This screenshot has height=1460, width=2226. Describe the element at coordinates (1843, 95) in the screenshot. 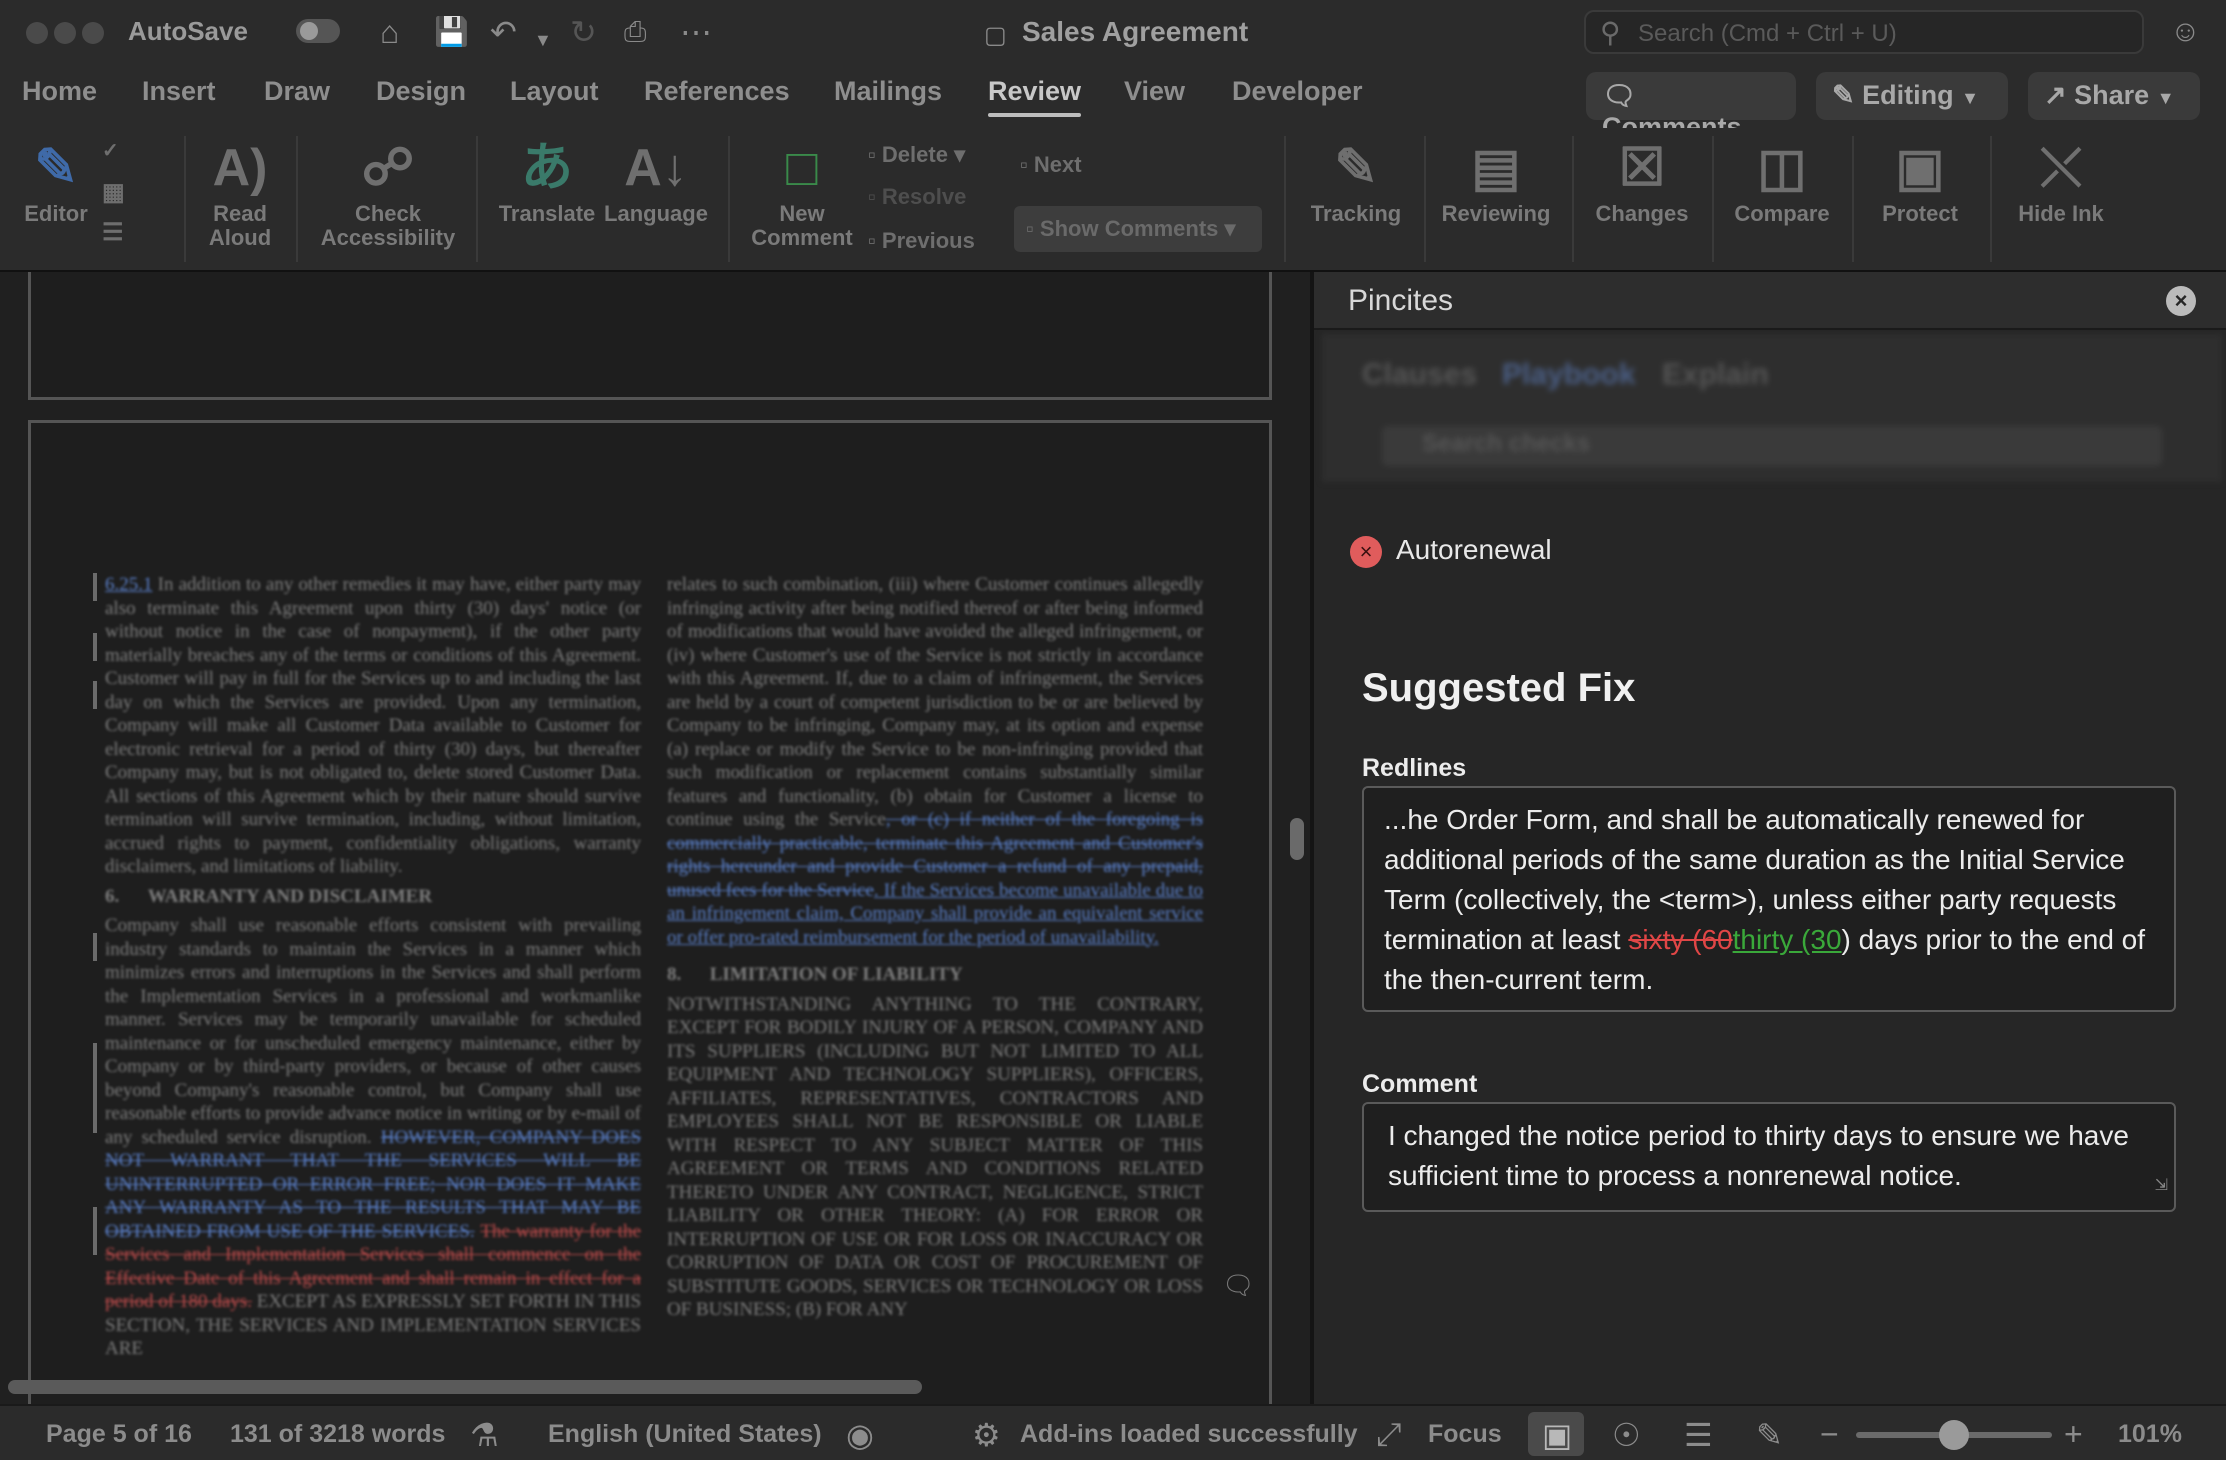

I see `pencil-icon: ✎` at that location.